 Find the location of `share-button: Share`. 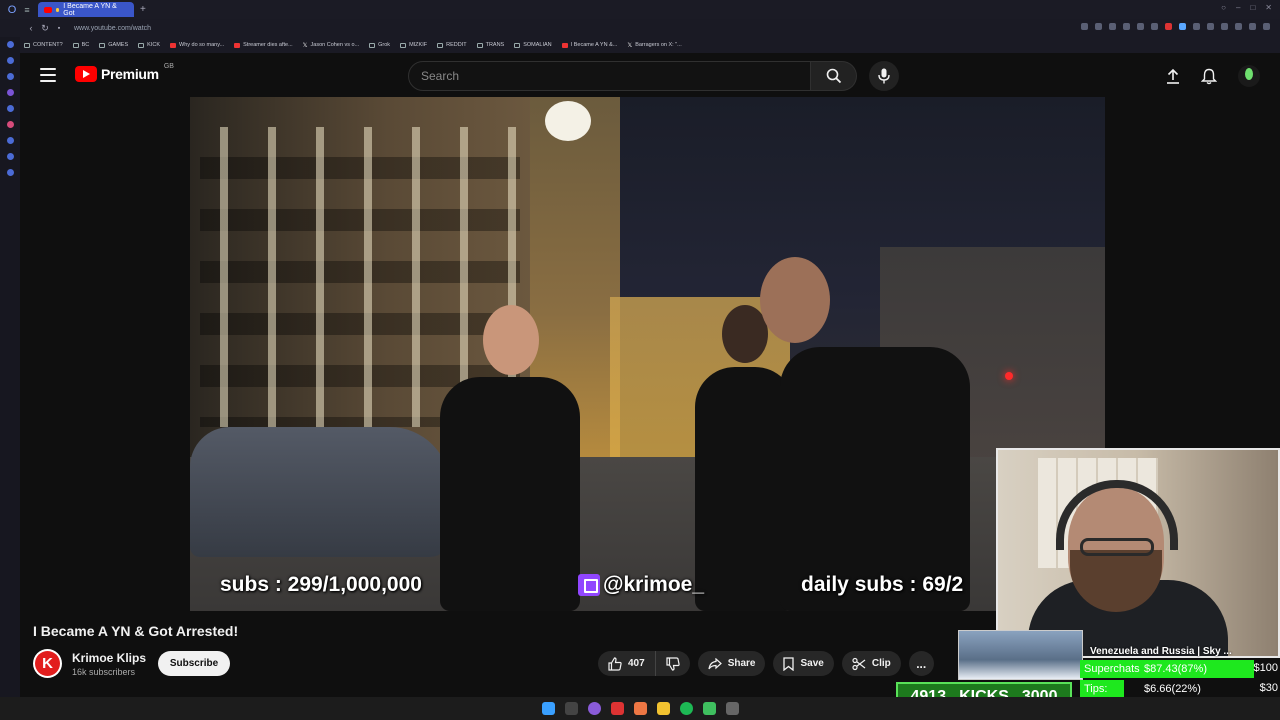

share-button: Share is located at coordinates (731, 663).